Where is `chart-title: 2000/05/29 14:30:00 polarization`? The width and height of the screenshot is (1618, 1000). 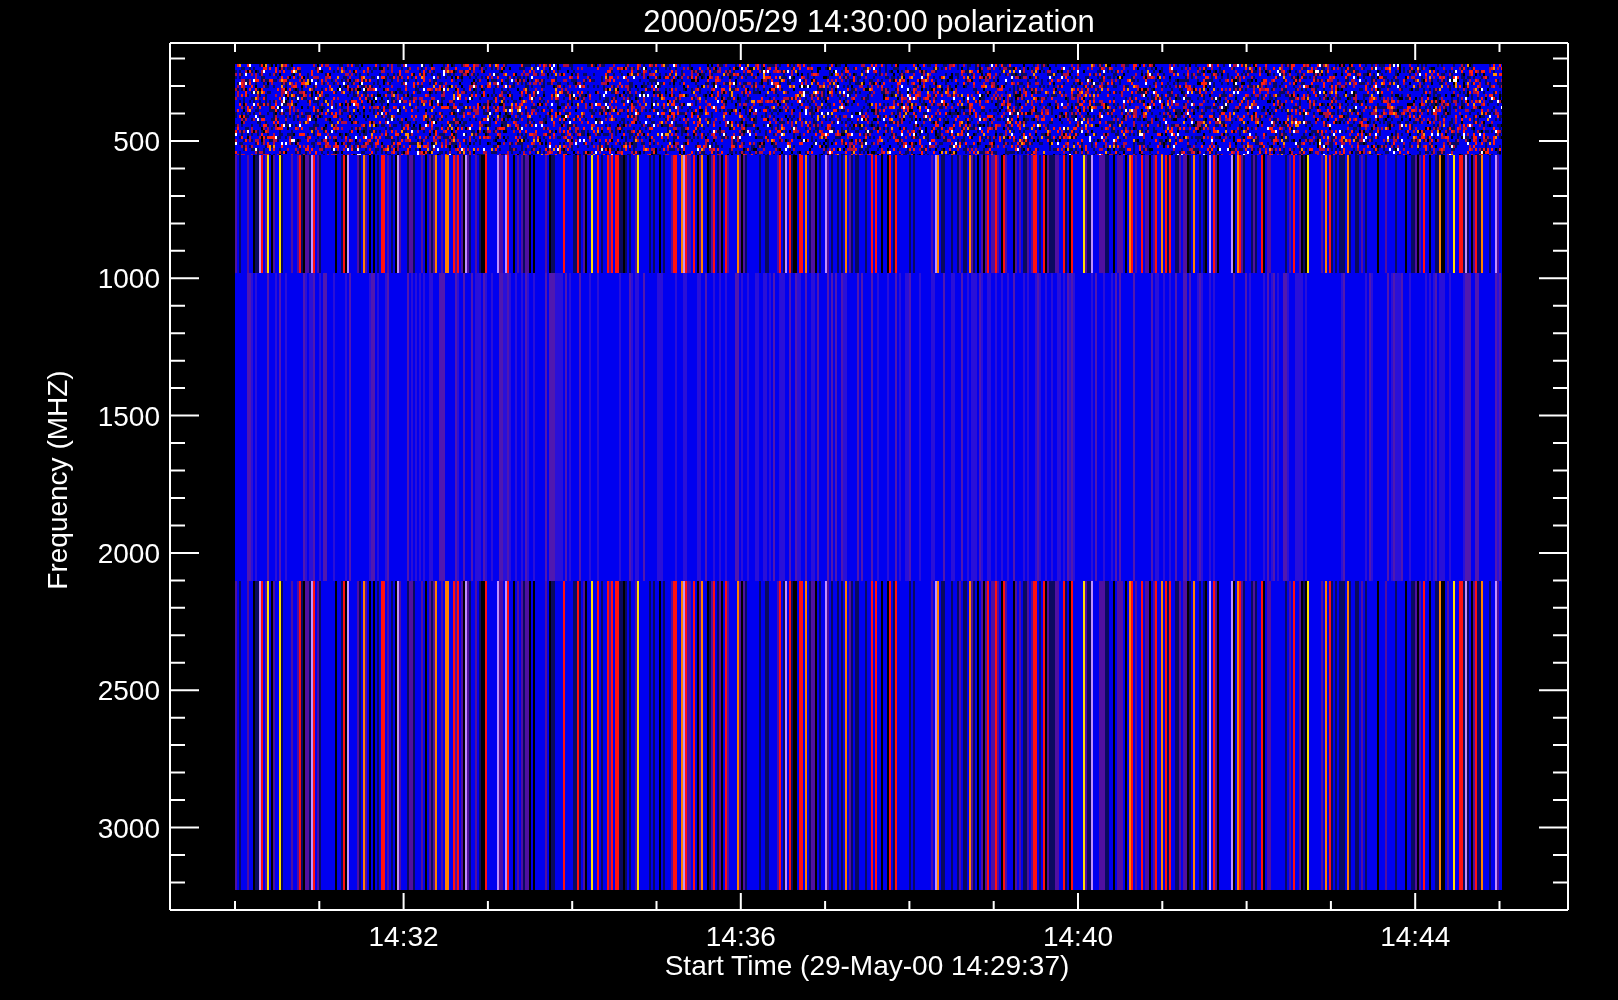 chart-title: 2000/05/29 14:30:00 polarization is located at coordinates (869, 21).